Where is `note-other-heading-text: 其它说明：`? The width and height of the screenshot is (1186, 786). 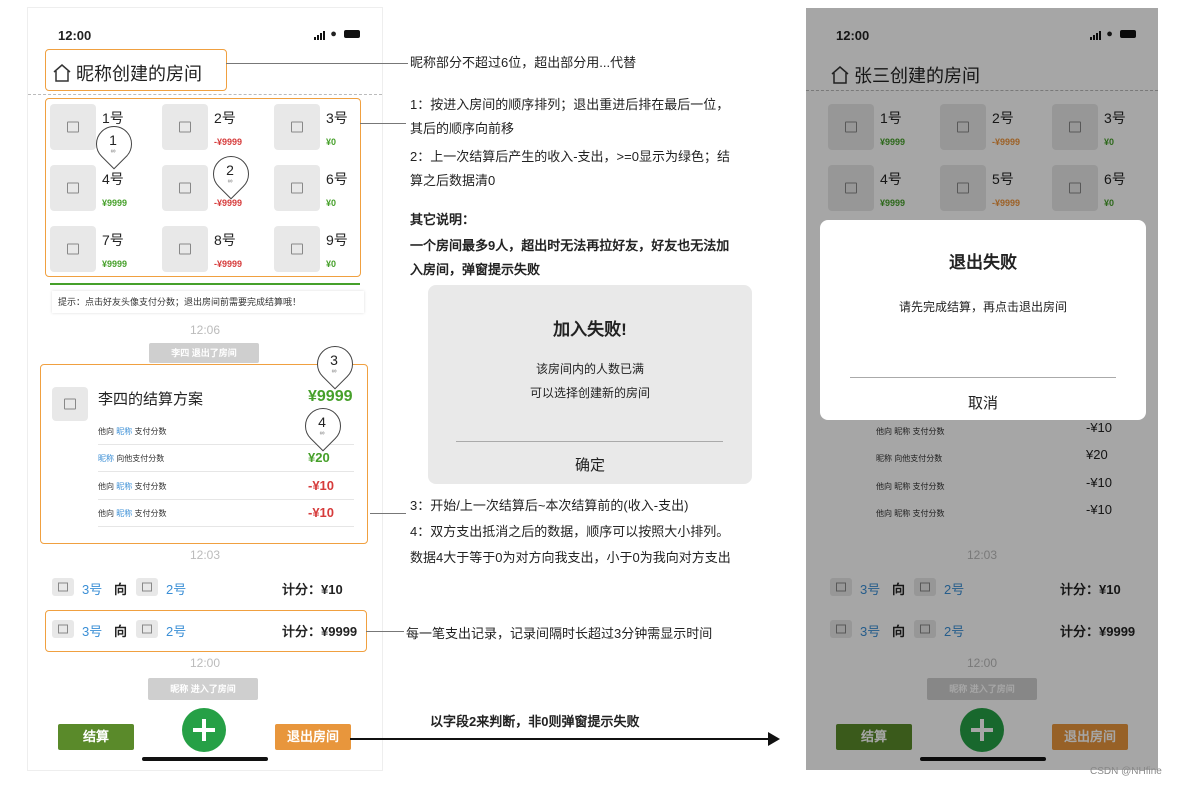
note-other-heading-text: 其它说明： is located at coordinates (443, 219).